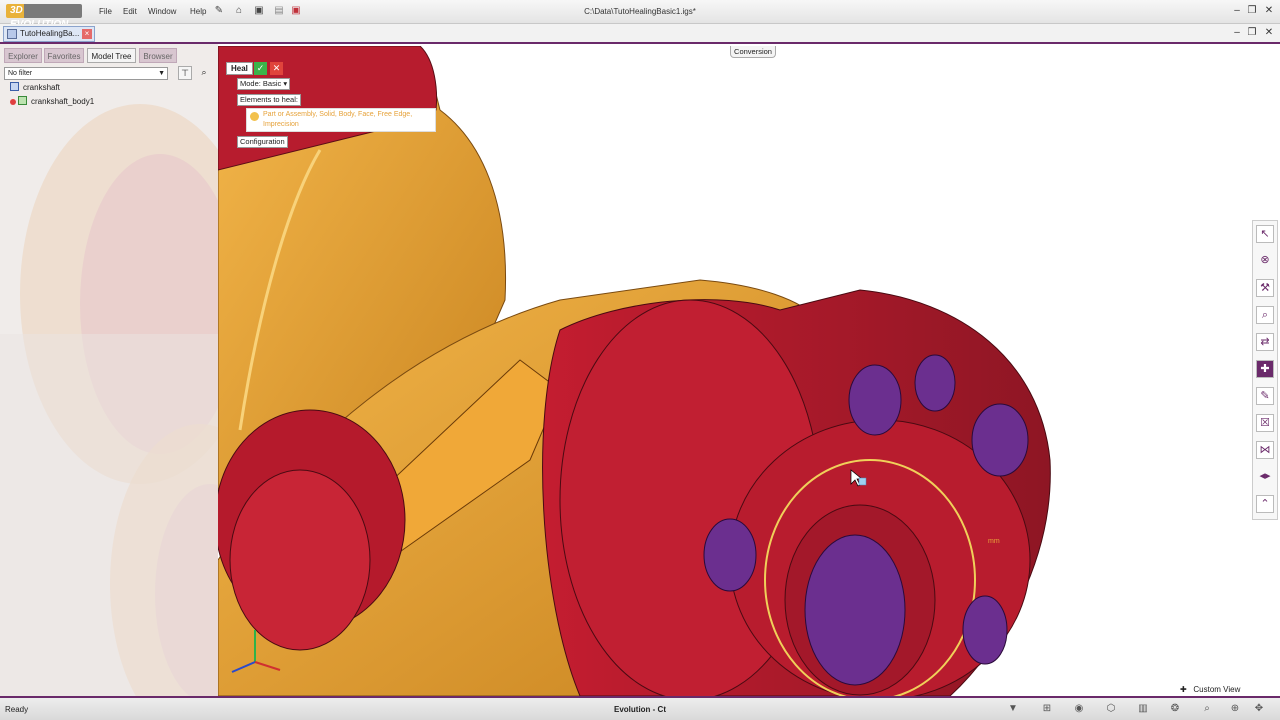  What do you see at coordinates (41, 87) in the screenshot?
I see `tree-item-label: crankshaft` at bounding box center [41, 87].